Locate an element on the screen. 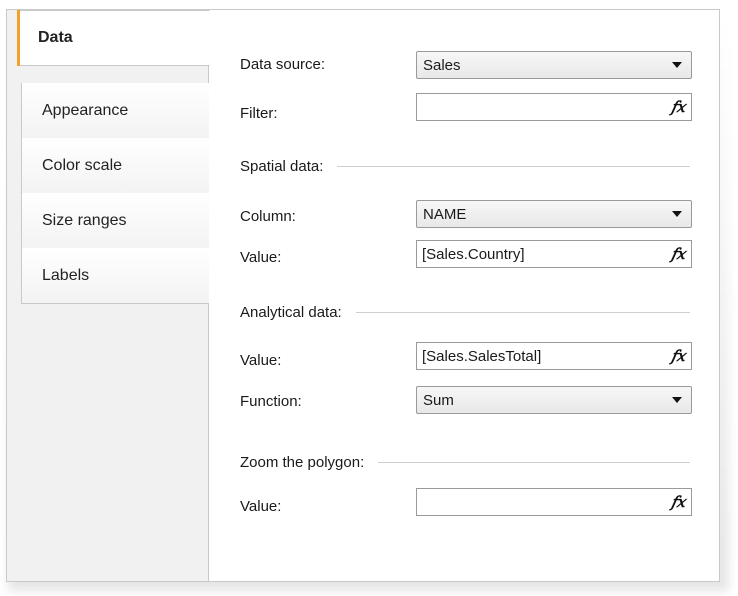  tab-label: Data is located at coordinates (55, 37).